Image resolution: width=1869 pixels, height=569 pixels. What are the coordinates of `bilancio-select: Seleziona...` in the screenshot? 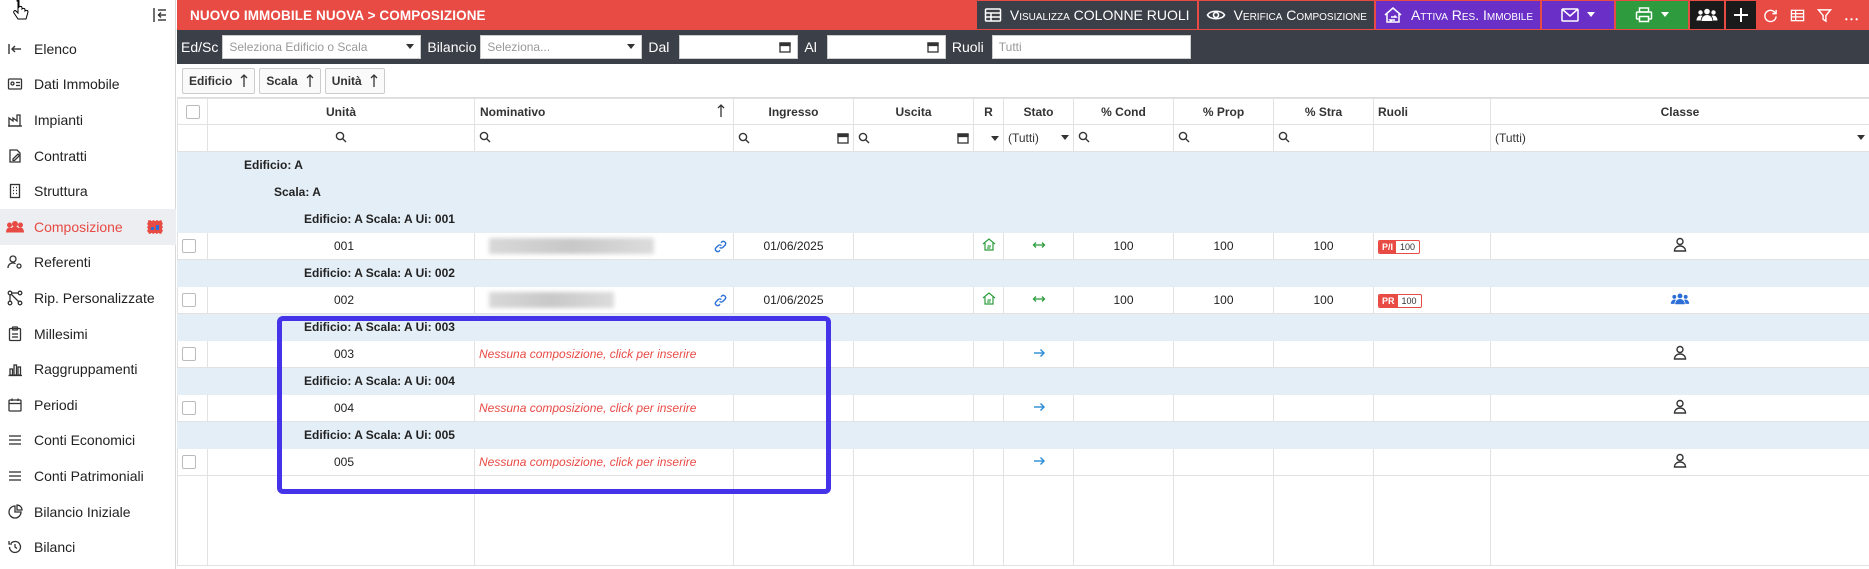 It's located at (561, 47).